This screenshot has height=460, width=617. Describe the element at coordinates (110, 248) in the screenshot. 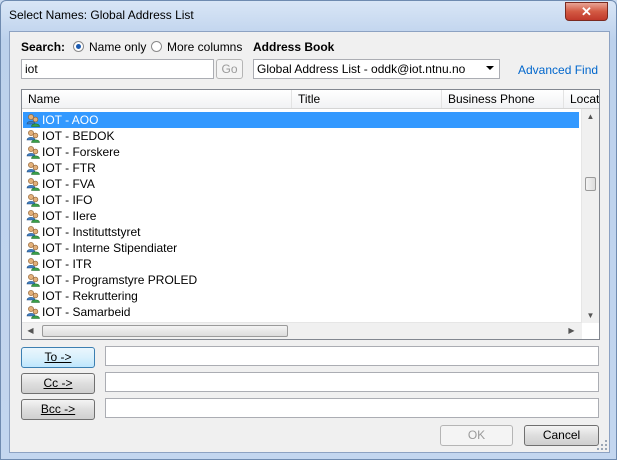

I see `list-item-label: IOT - Interne Stipendiater` at that location.